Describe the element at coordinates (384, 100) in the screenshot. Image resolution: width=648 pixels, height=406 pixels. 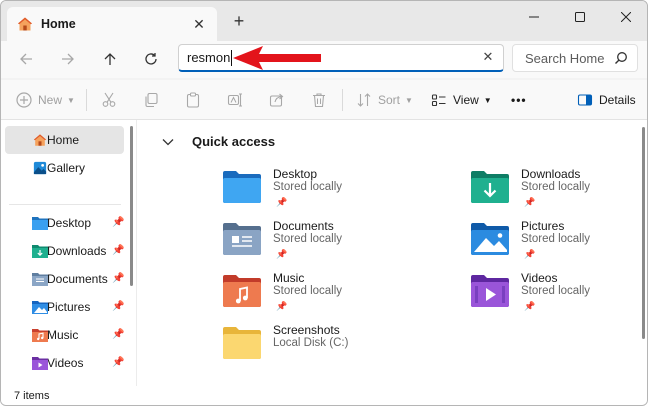
I see `sort-button: Sort ▼` at that location.